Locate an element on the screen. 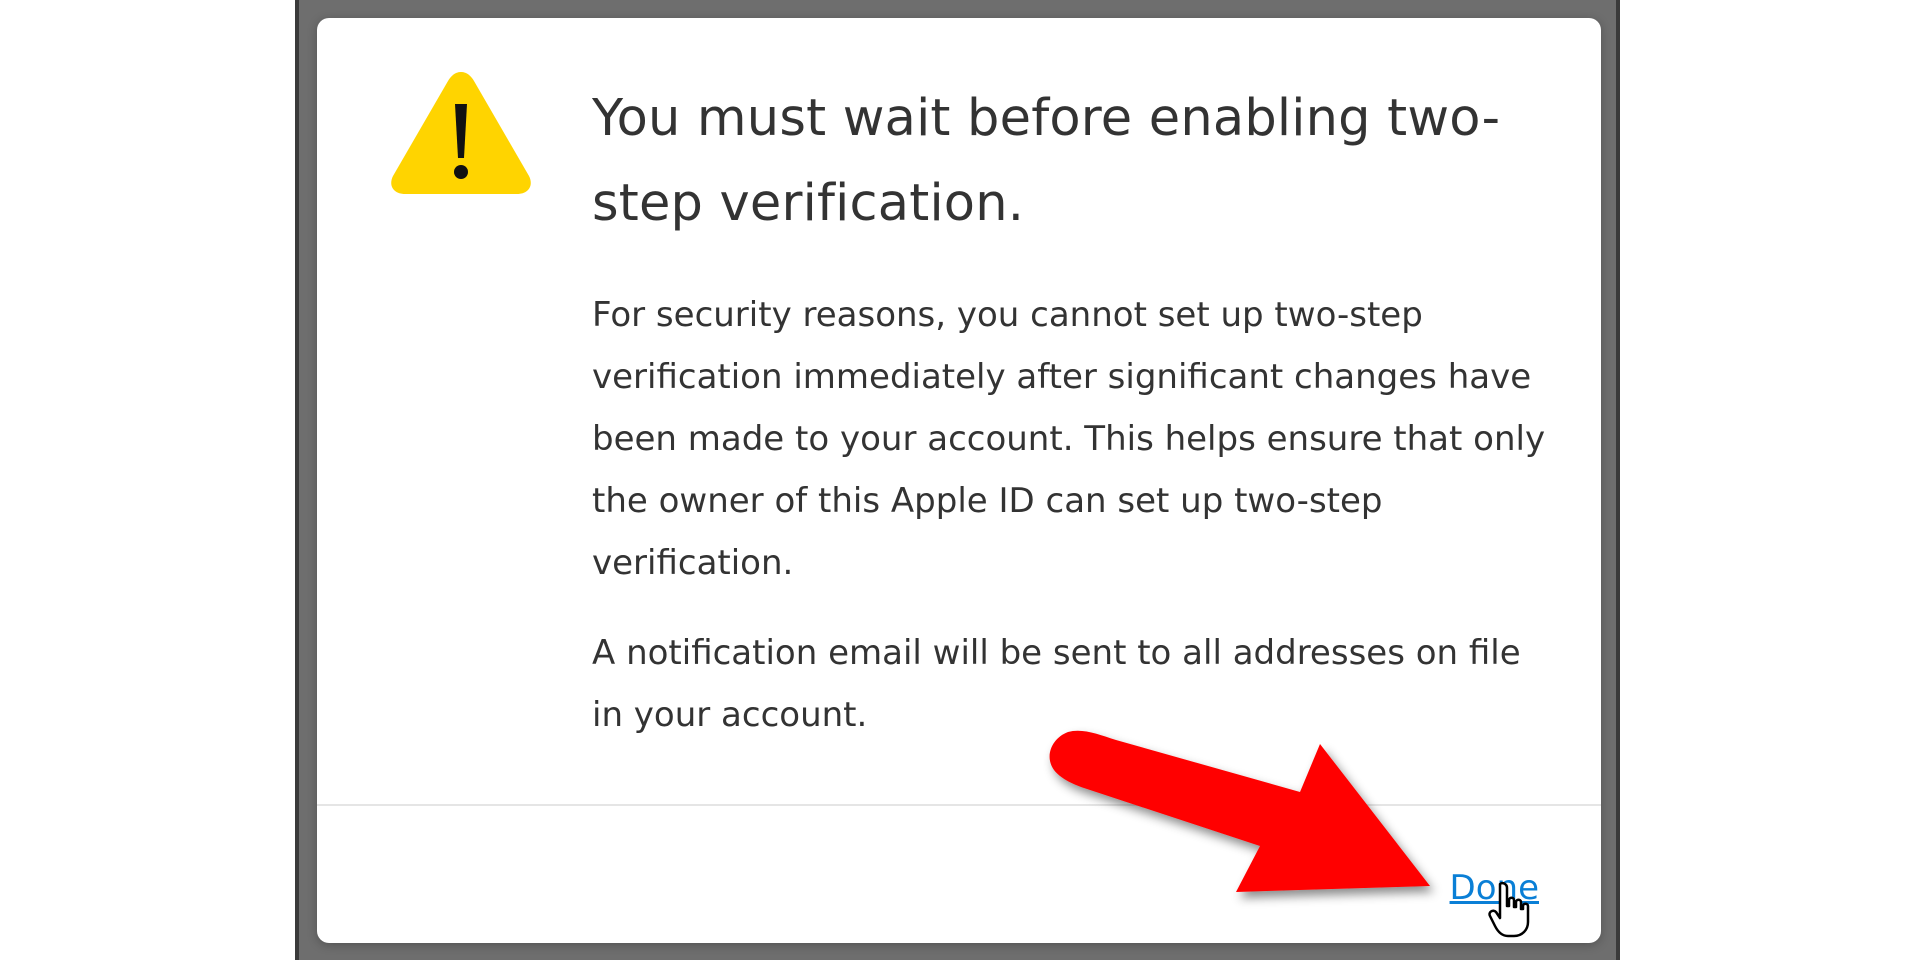  warning-icon is located at coordinates (461, 133).